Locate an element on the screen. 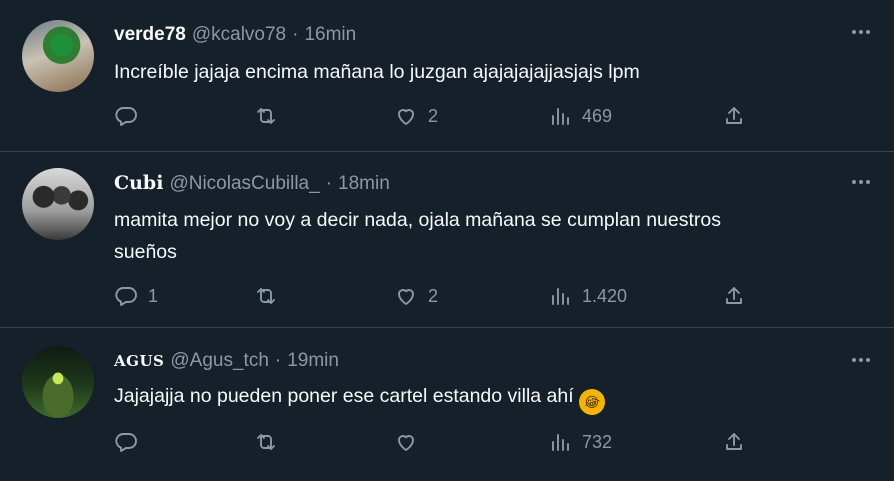  reply-button: 1 is located at coordinates (136, 296).